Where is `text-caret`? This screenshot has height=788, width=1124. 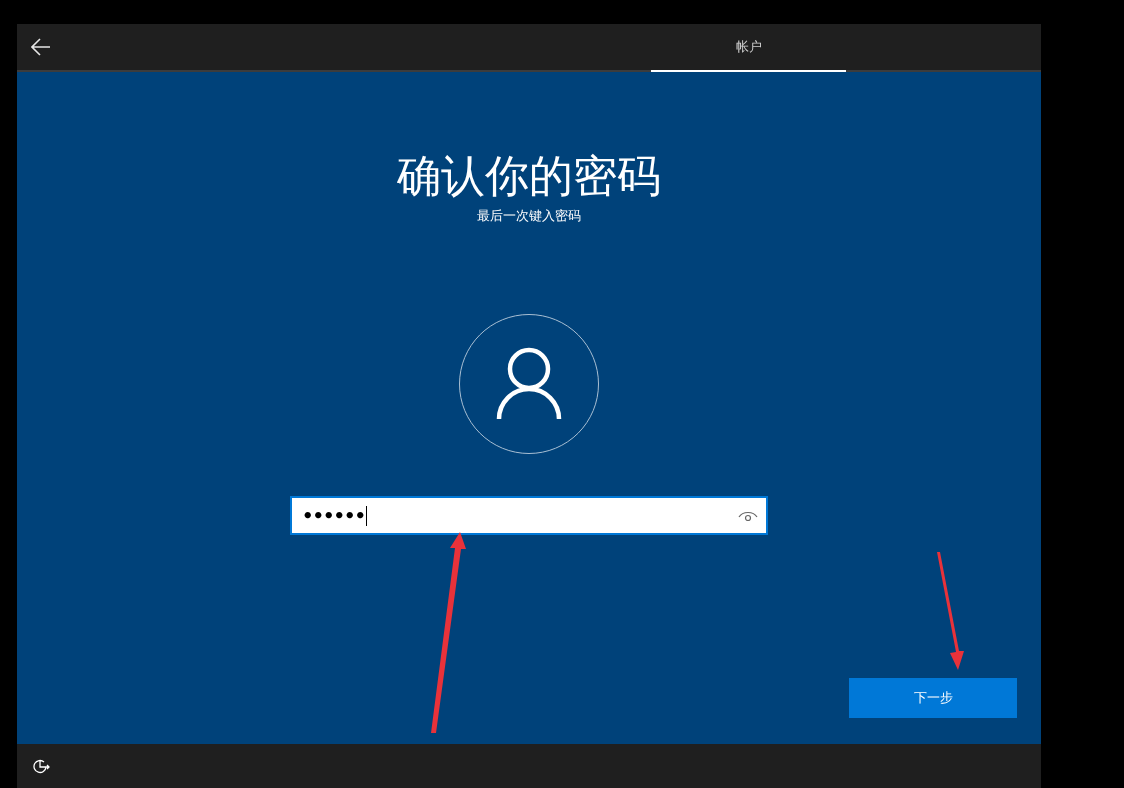 text-caret is located at coordinates (367, 515).